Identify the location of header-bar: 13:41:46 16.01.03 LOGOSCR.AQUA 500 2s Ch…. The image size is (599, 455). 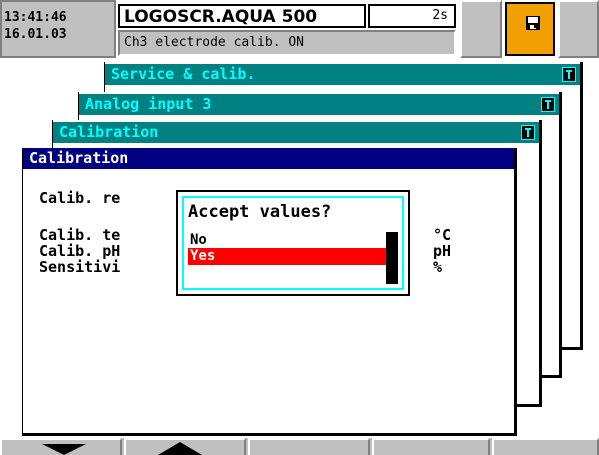
(299, 29).